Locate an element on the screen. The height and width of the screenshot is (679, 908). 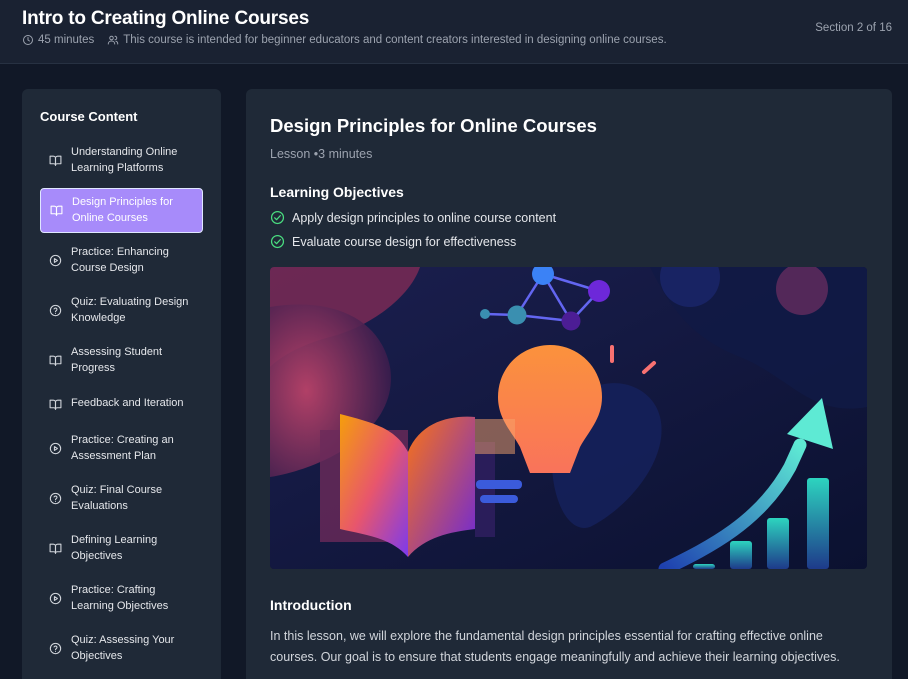
sidebar-item-quiz-final-evaluations: Quiz: Final Course Evaluations is located at coordinates (121, 498).